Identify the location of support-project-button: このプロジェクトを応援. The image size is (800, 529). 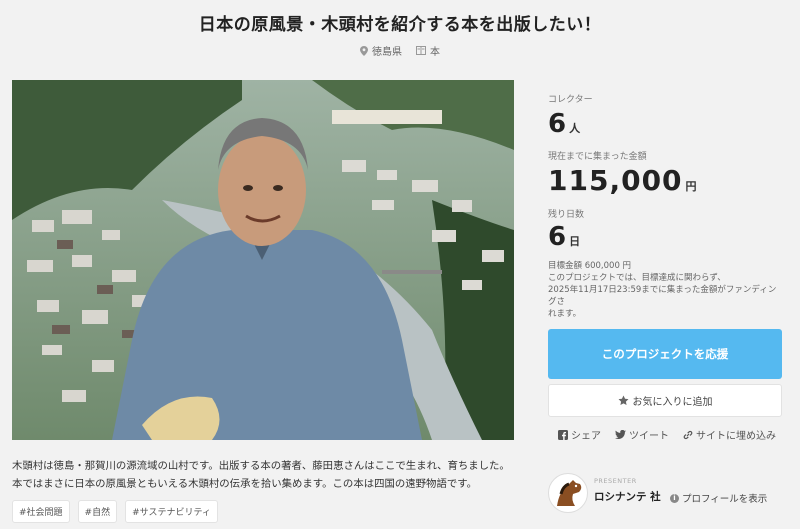
(665, 354).